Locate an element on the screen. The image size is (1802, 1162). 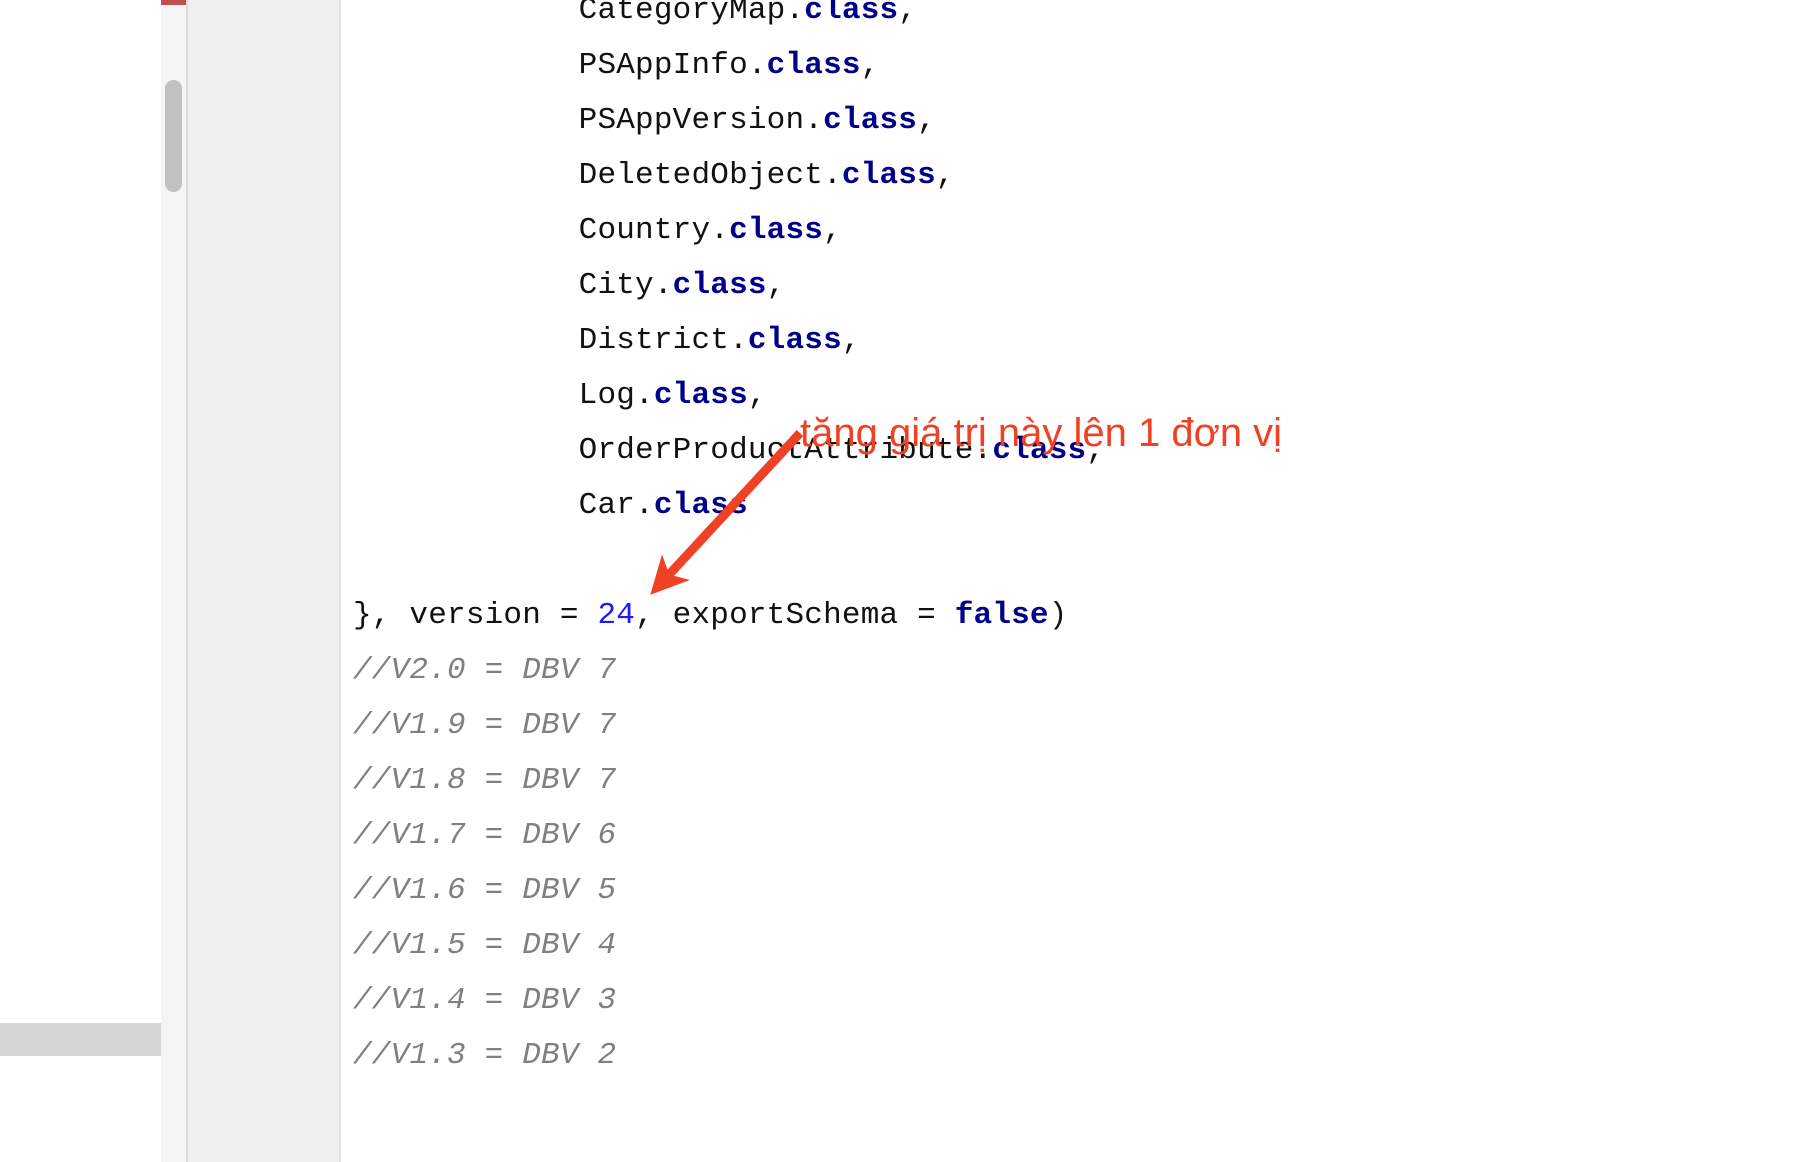
code-token-plain: }, version = is located at coordinates (475, 615).